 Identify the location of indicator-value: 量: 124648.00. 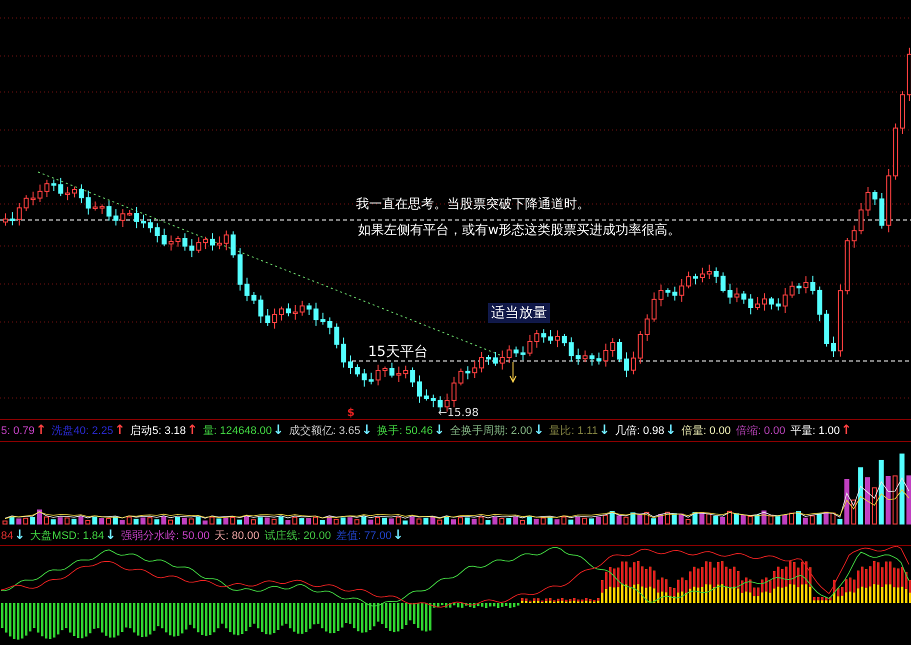
(237, 431).